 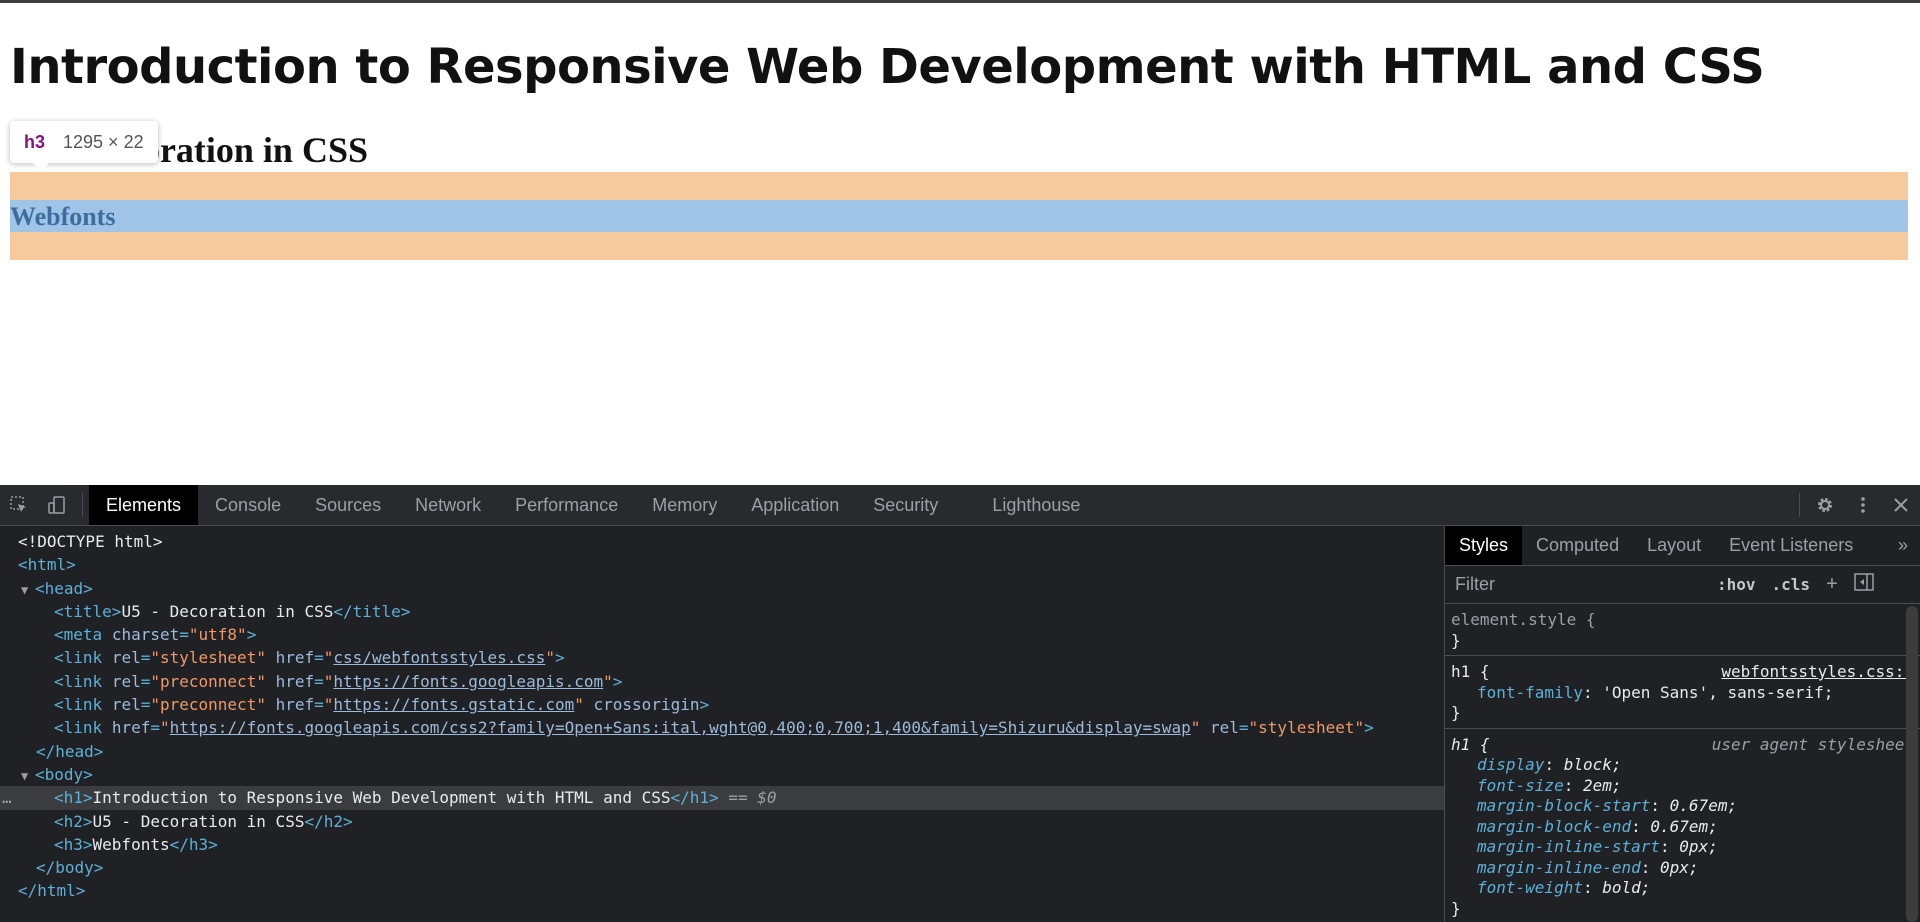 What do you see at coordinates (905, 505) in the screenshot?
I see `tab-security: Security` at bounding box center [905, 505].